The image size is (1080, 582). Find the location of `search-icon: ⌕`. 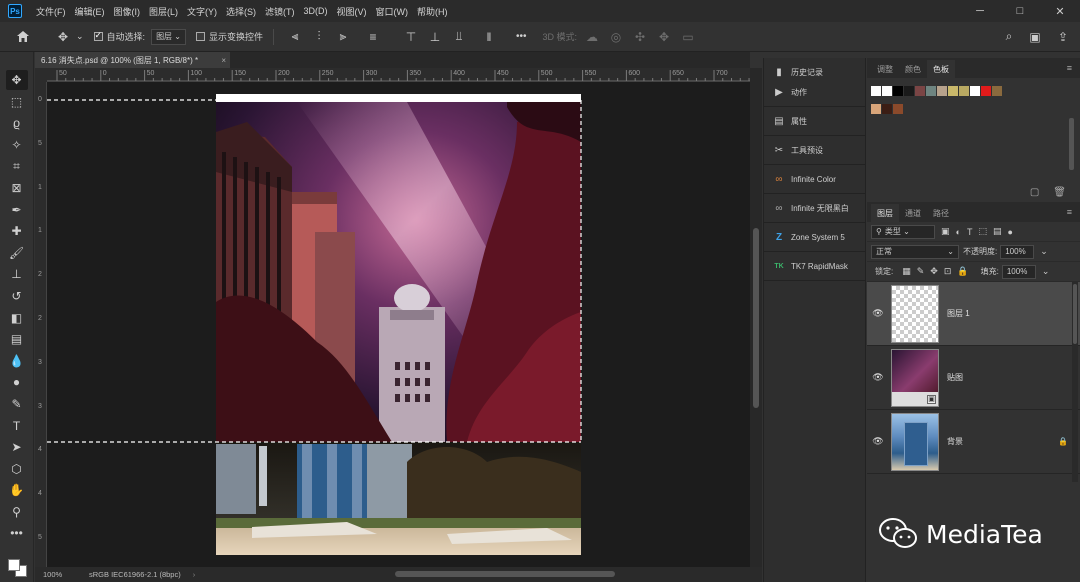

search-icon: ⌕ is located at coordinates (1009, 37).